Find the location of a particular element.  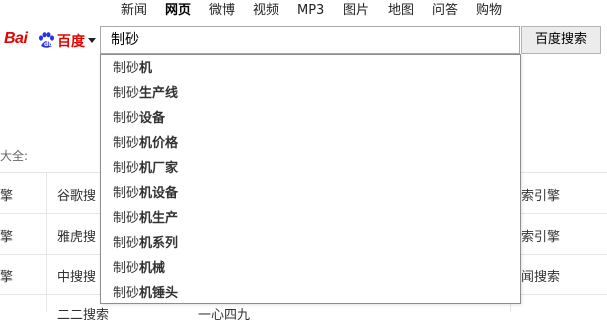

suggestion-item: 制砂机系列 is located at coordinates (145, 244).